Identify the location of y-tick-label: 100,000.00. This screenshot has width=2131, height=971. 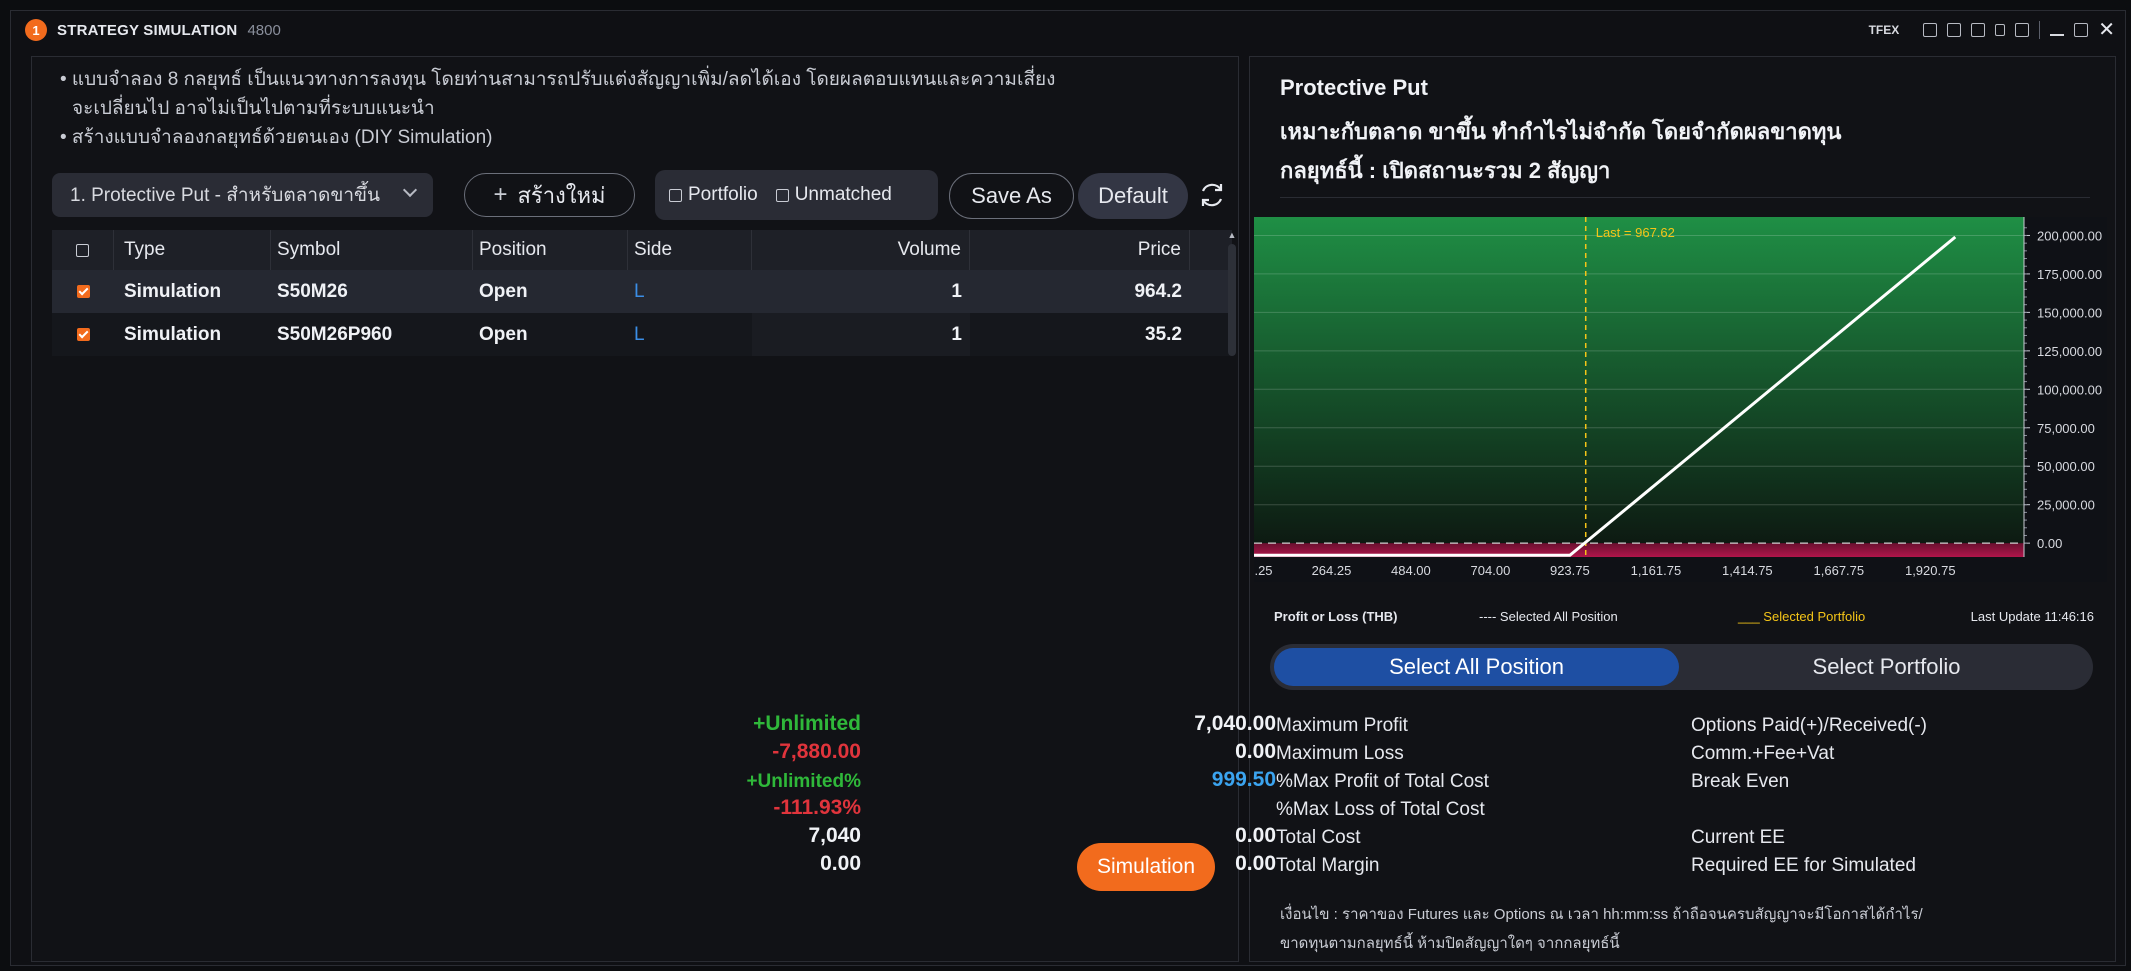
(2069, 389).